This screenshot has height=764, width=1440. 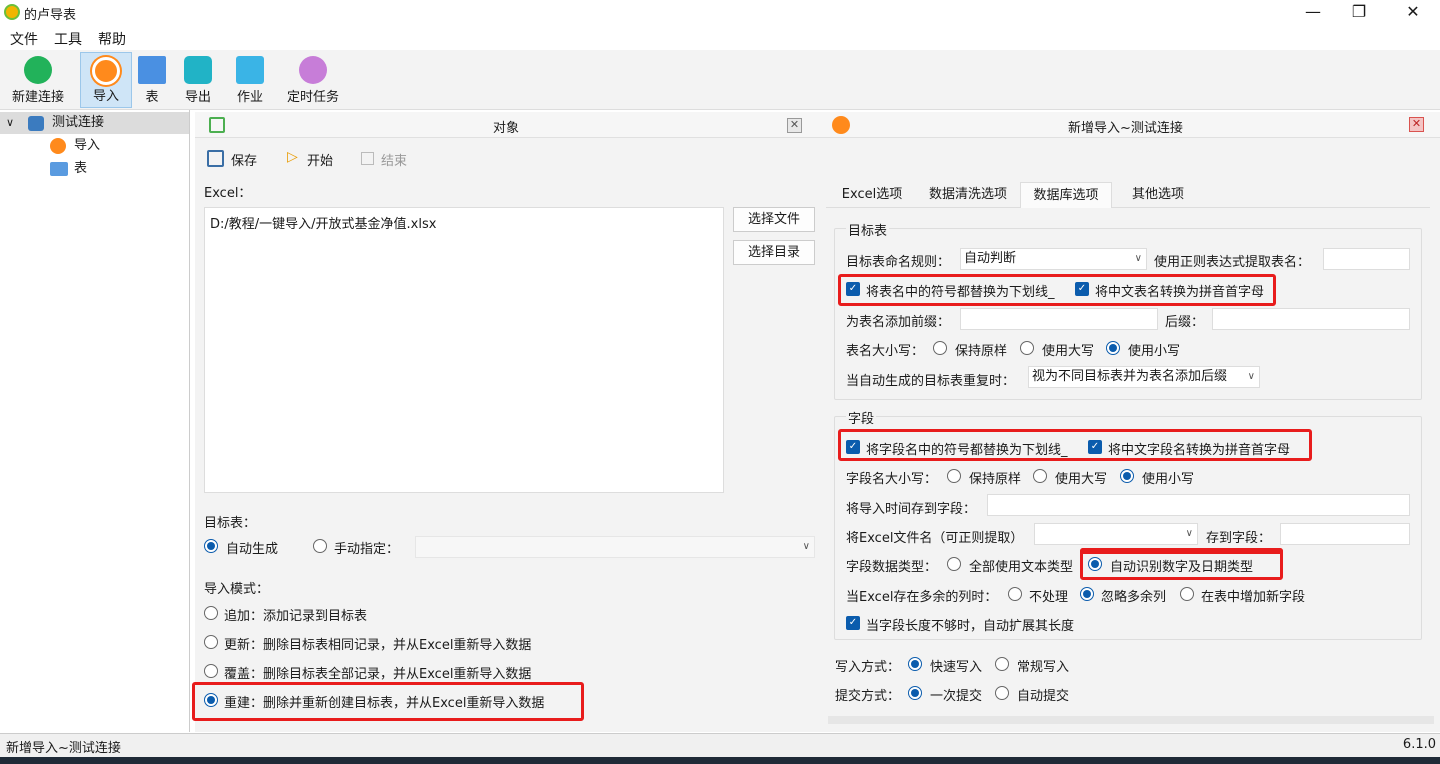 I want to click on naming-rule-select: 自动判断 ∨, so click(x=1053, y=259).